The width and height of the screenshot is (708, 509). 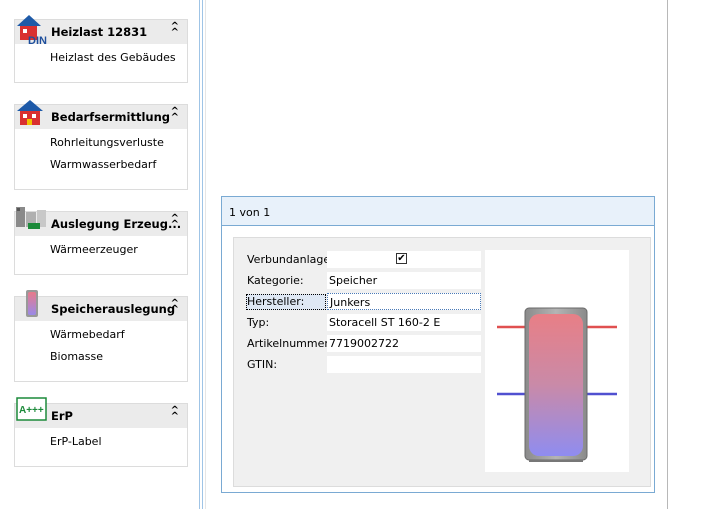 What do you see at coordinates (37, 40) in the screenshot?
I see `svg-text: DIN` at bounding box center [37, 40].